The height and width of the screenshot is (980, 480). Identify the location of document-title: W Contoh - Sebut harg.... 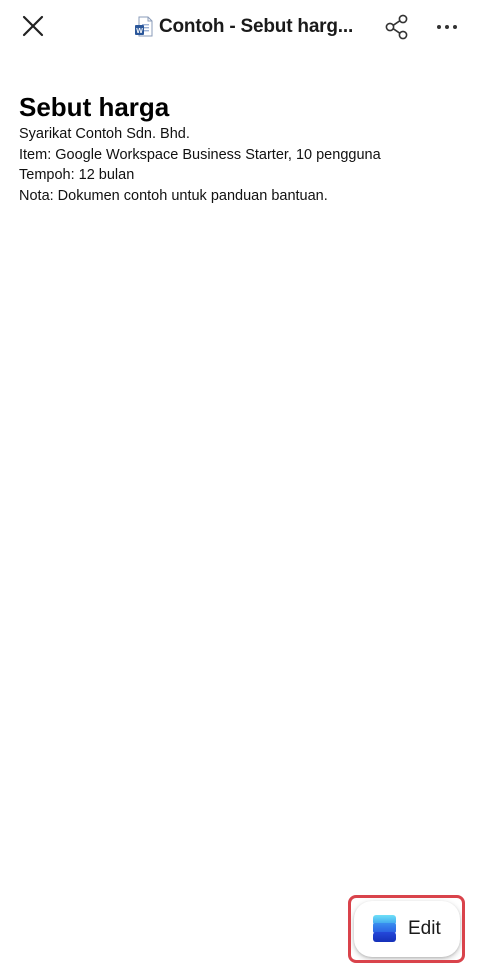
(249, 27).